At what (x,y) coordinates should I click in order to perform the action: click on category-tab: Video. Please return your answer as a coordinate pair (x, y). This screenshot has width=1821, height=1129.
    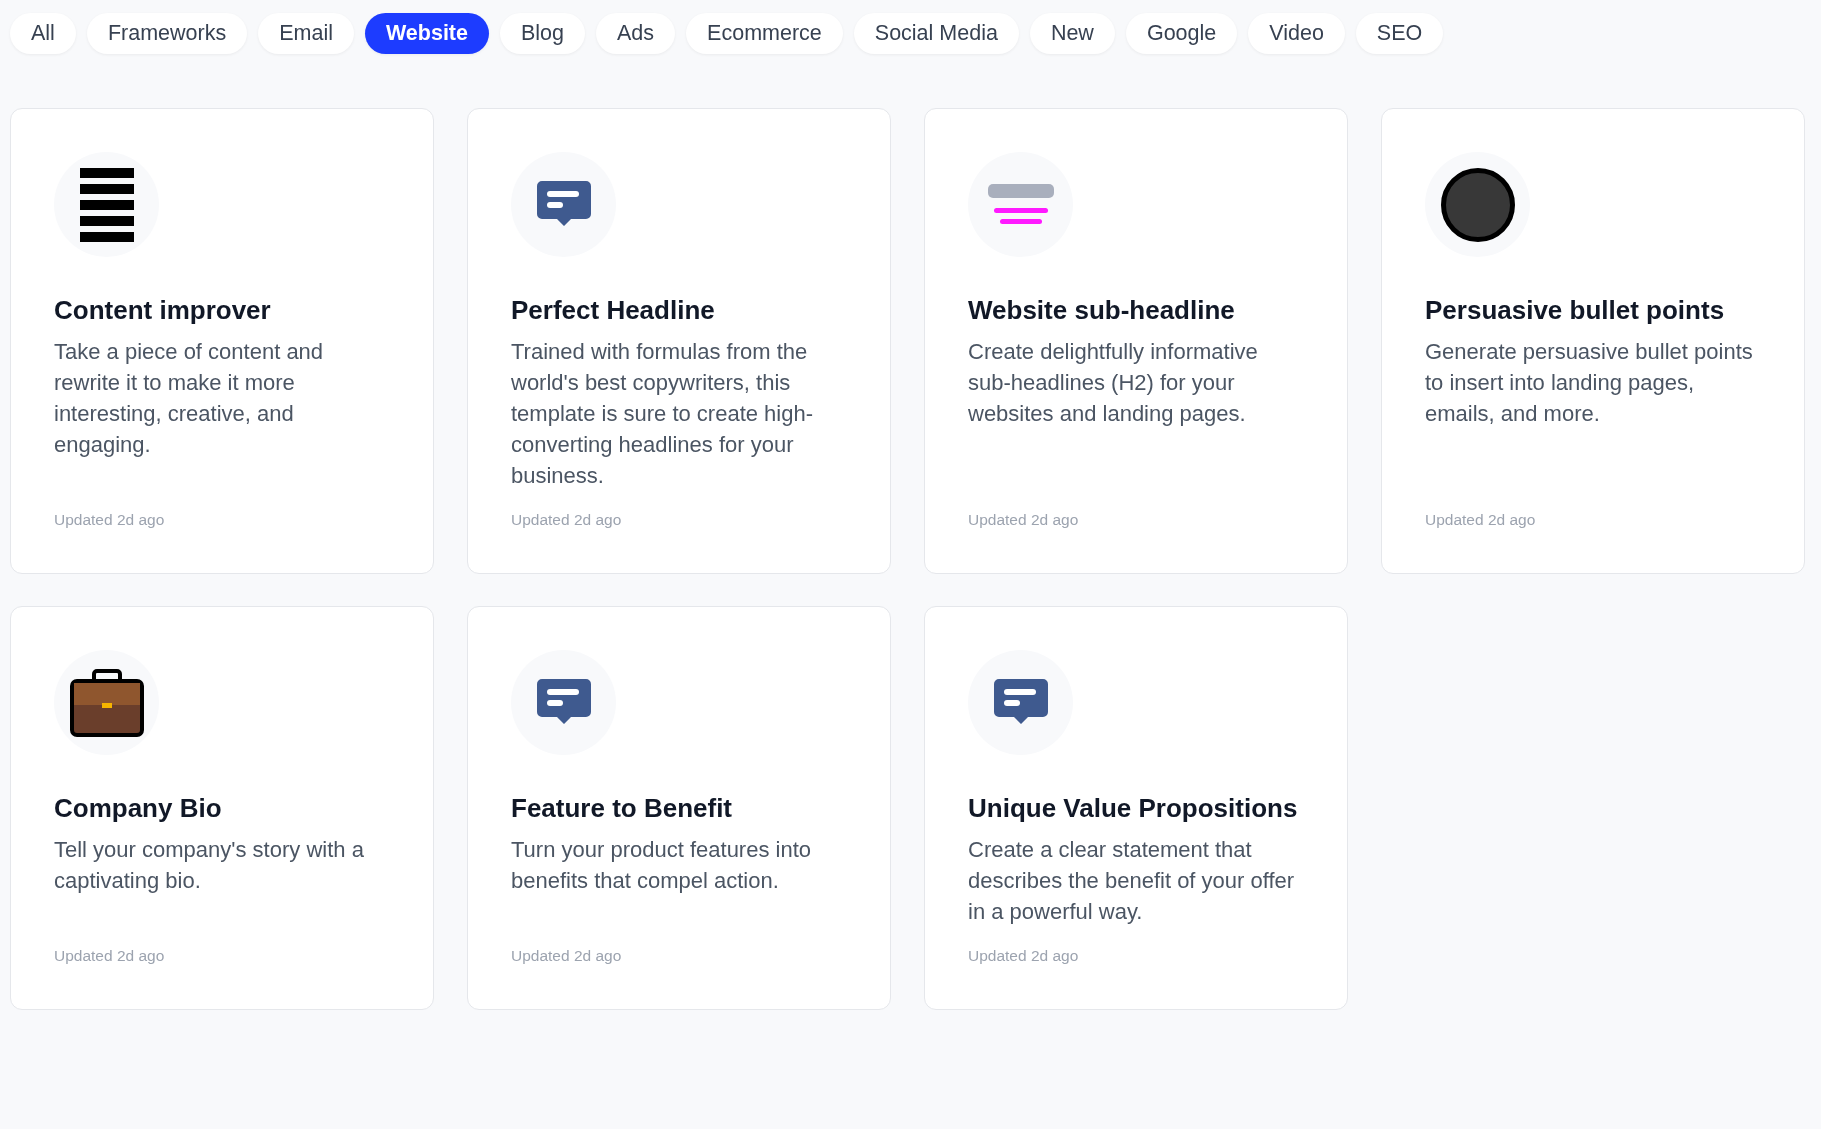
    Looking at the image, I should click on (1296, 33).